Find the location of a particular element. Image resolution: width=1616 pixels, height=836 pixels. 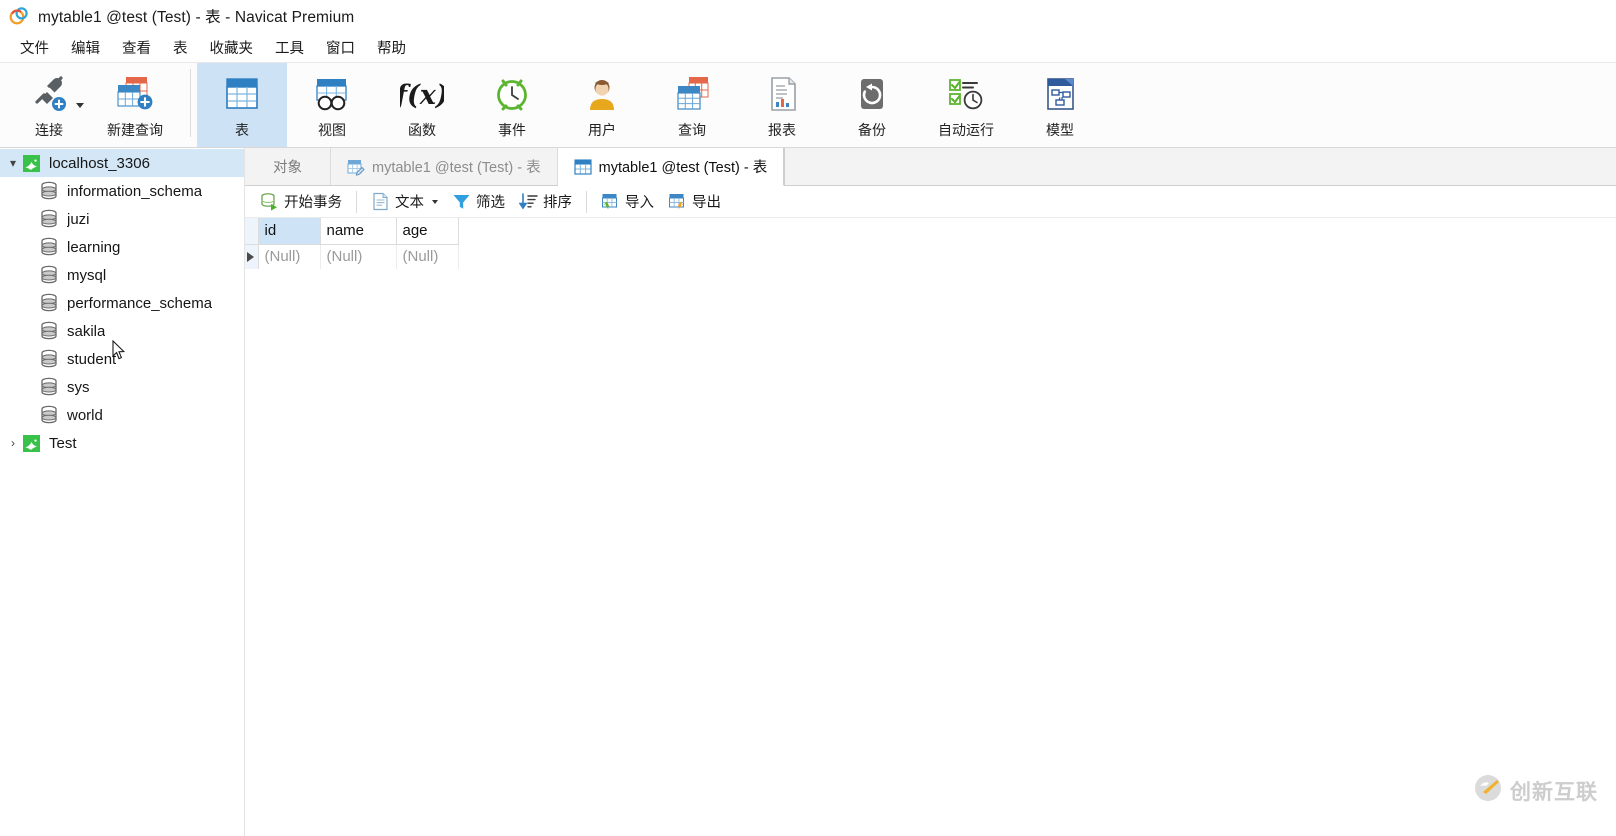

tab-label: 对象 is located at coordinates (287, 168).